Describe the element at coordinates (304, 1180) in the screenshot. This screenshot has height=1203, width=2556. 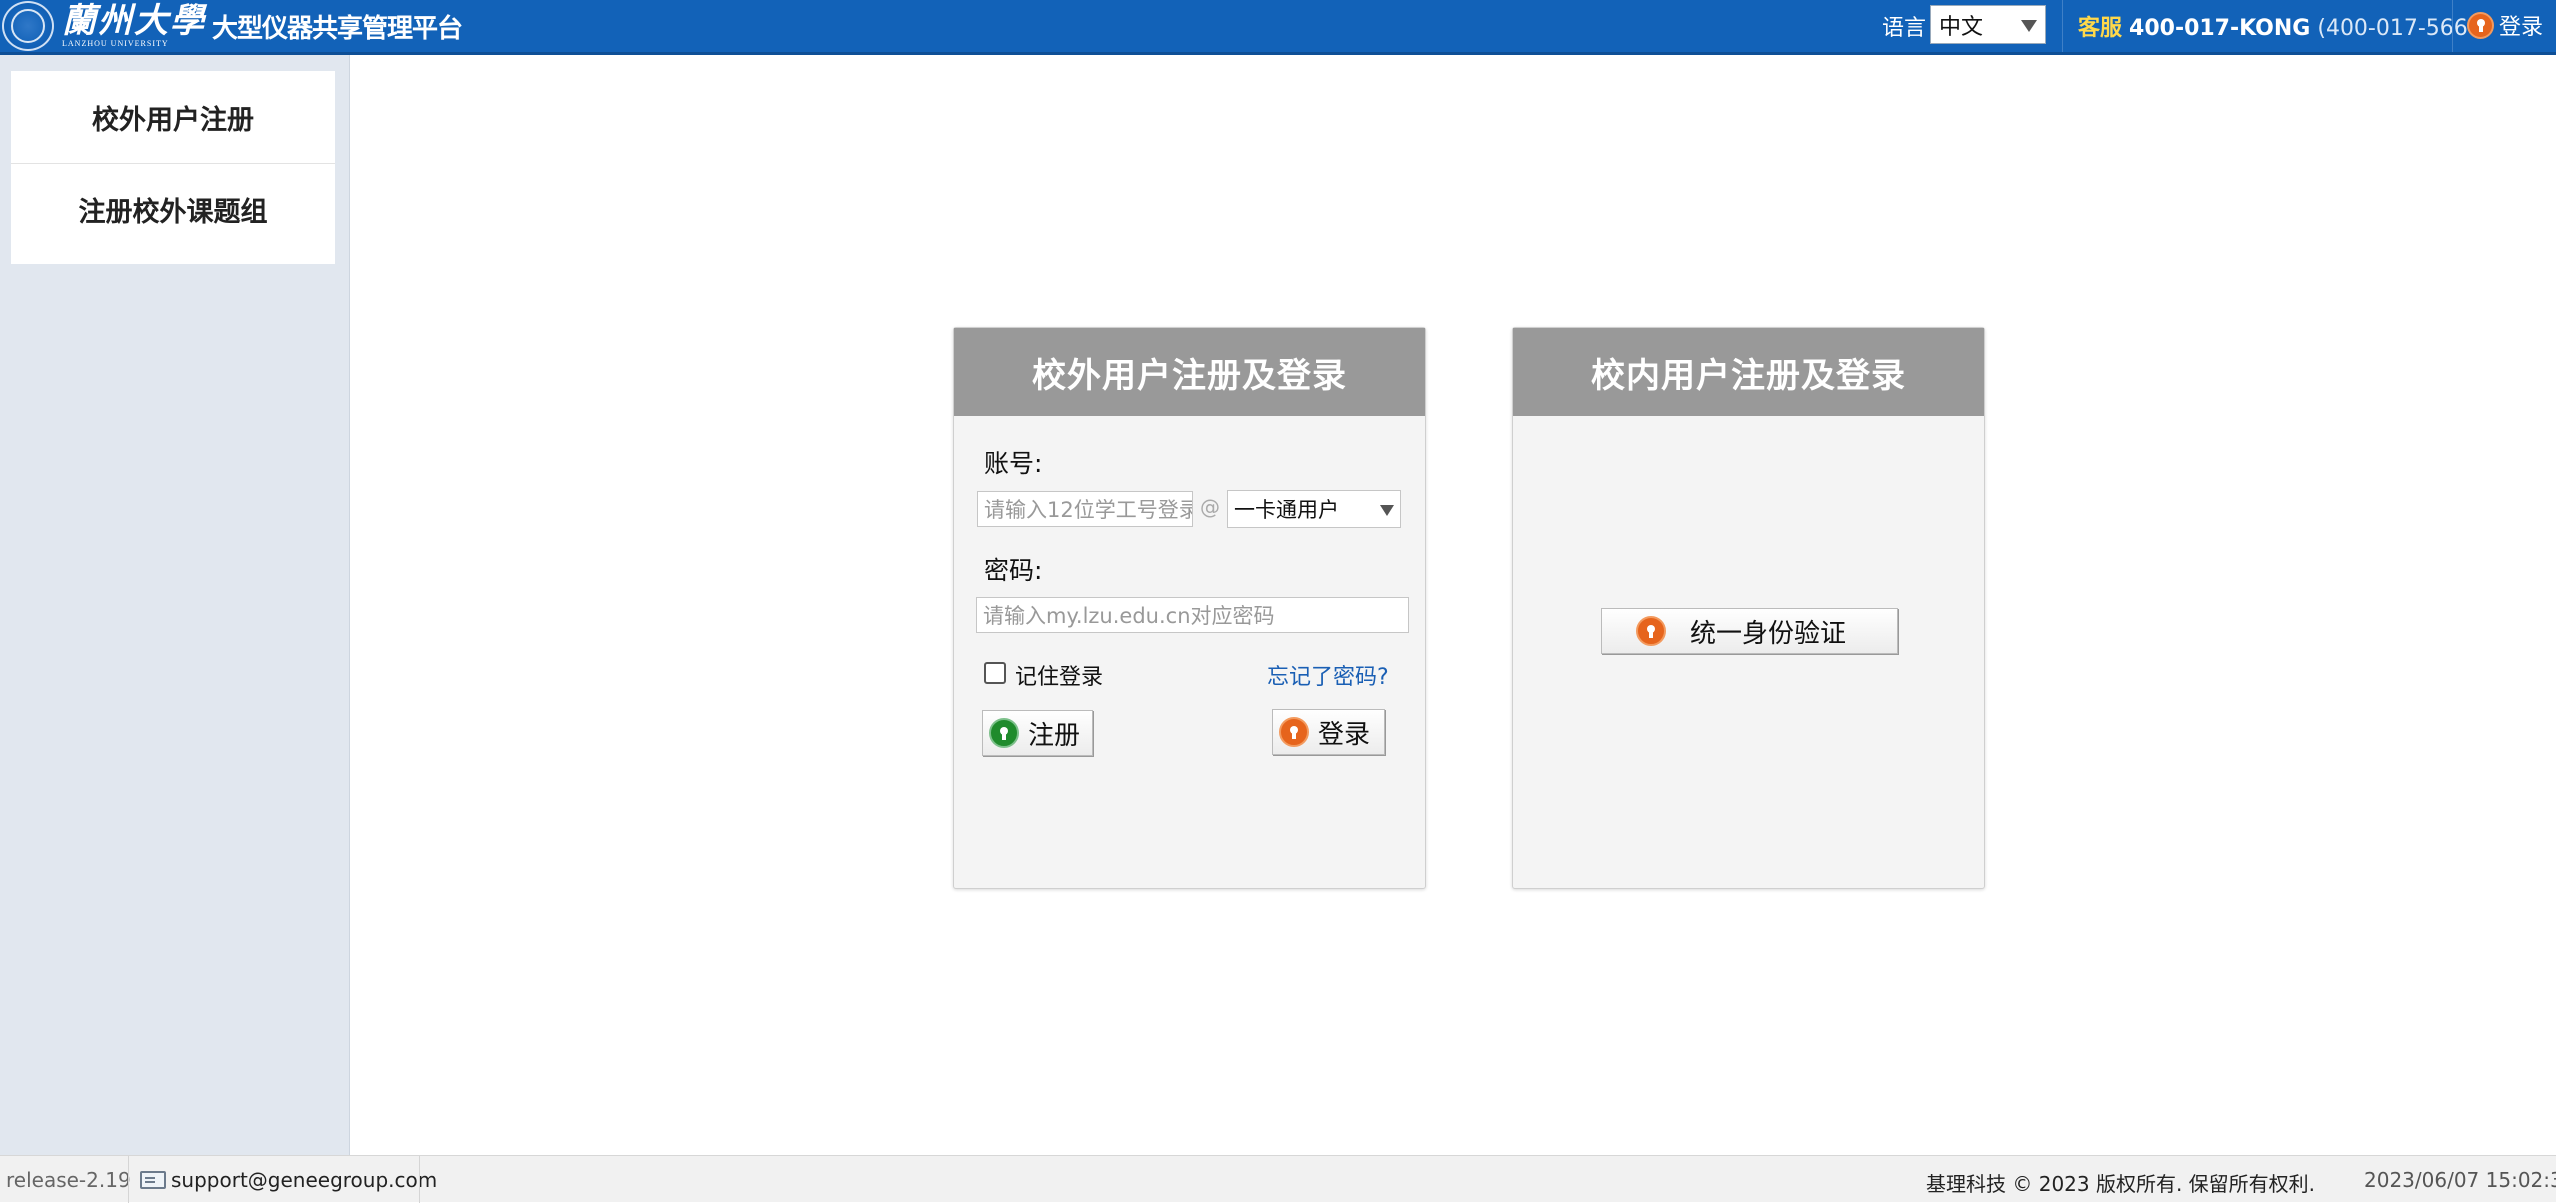
I see `support-email-link: support@geneegroup.com` at that location.